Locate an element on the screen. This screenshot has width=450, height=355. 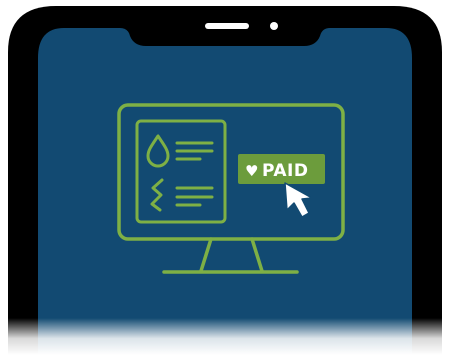
camera-icon is located at coordinates (274, 26).